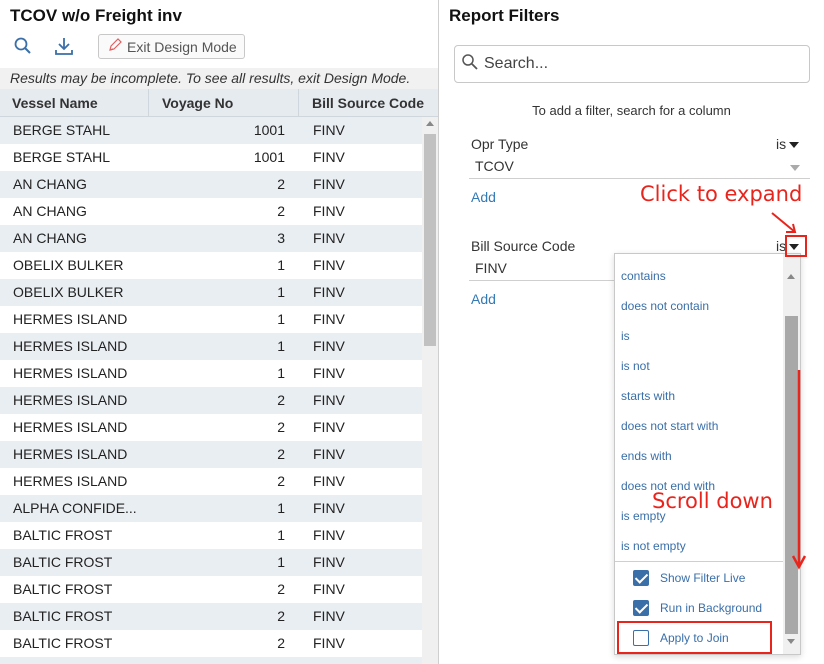 This screenshot has width=824, height=664. What do you see at coordinates (791, 475) in the screenshot?
I see `dropdown-scrollbar-thumb` at bounding box center [791, 475].